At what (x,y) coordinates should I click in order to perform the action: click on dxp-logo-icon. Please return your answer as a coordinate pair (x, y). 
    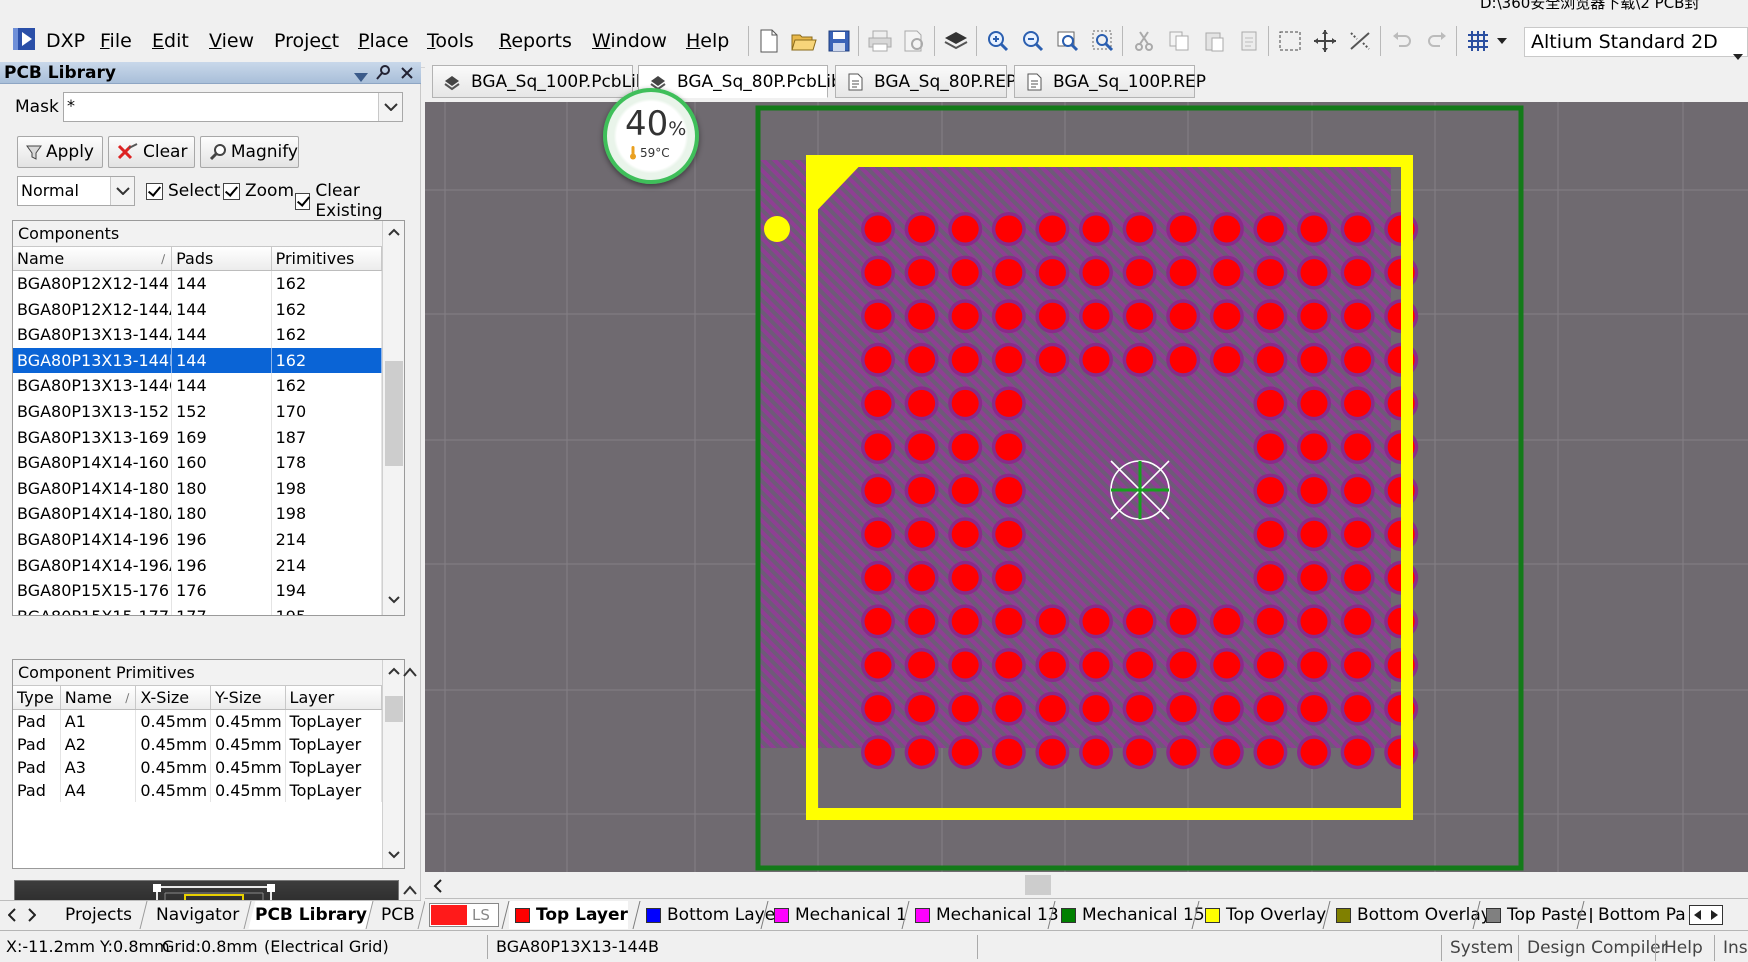
    Looking at the image, I should click on (25, 39).